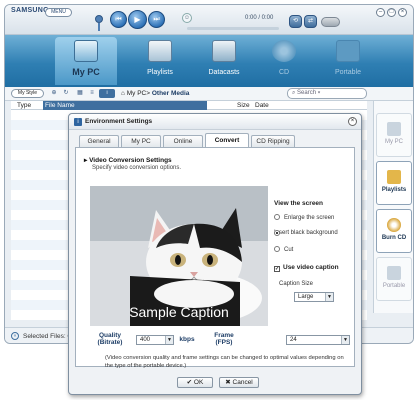  Describe the element at coordinates (137, 168) in the screenshot. I see `section-description: Specify video conversion options.` at that location.